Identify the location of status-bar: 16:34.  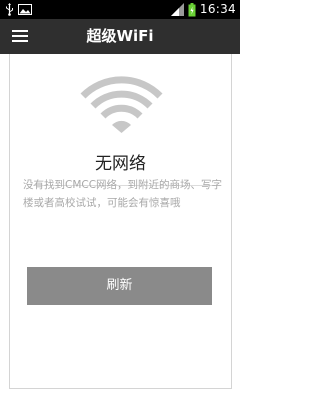
(120, 9).